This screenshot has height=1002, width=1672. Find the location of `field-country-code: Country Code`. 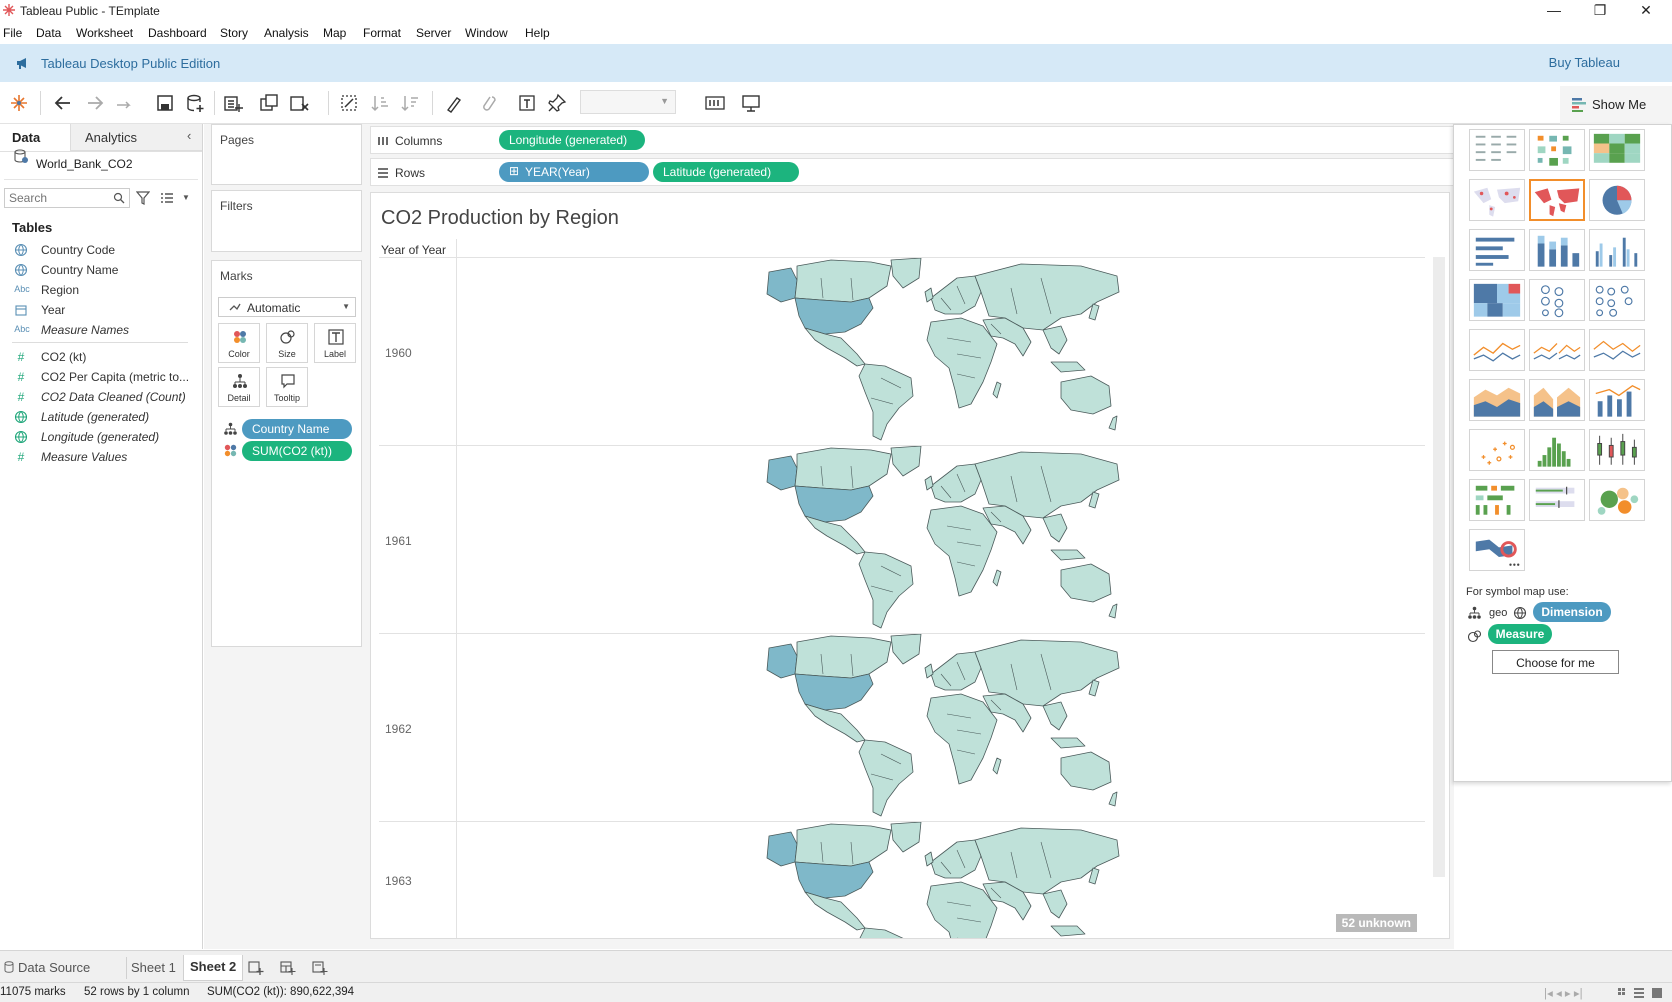

field-country-code: Country Code is located at coordinates (100, 250).